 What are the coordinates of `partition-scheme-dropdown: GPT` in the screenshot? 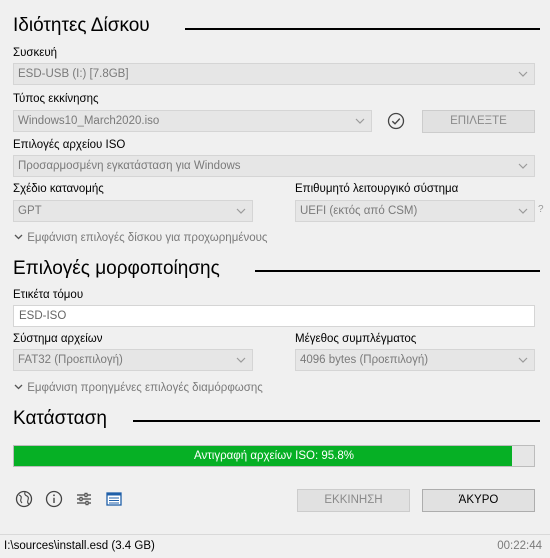 It's located at (133, 211).